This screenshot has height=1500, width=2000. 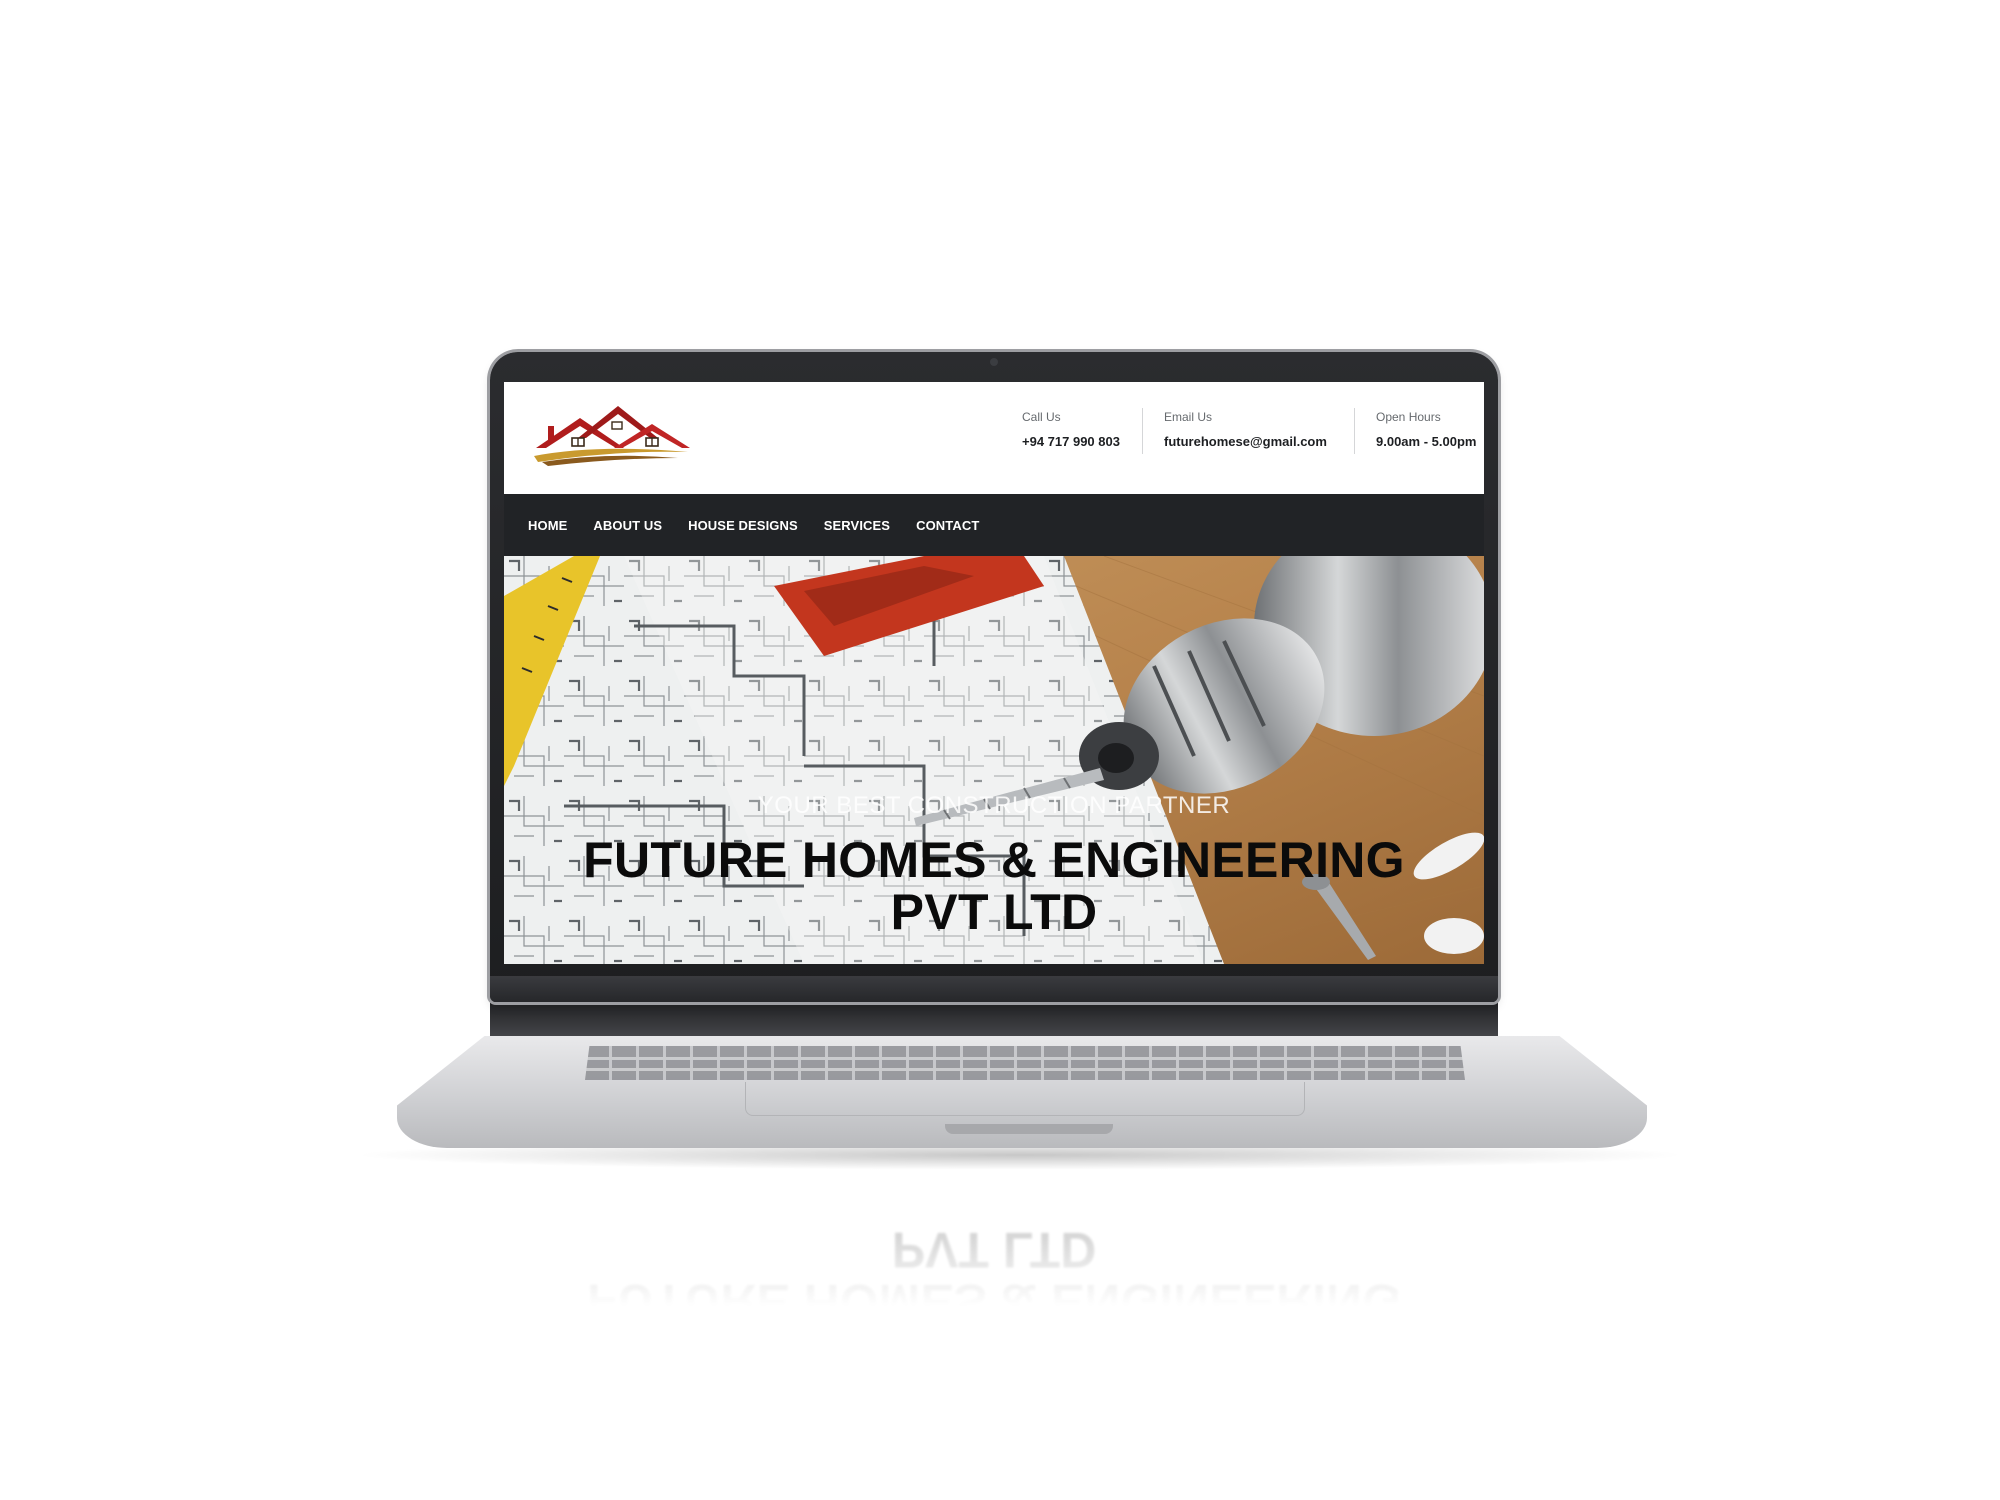 I want to click on nav-item-services: SERVICES, so click(x=857, y=525).